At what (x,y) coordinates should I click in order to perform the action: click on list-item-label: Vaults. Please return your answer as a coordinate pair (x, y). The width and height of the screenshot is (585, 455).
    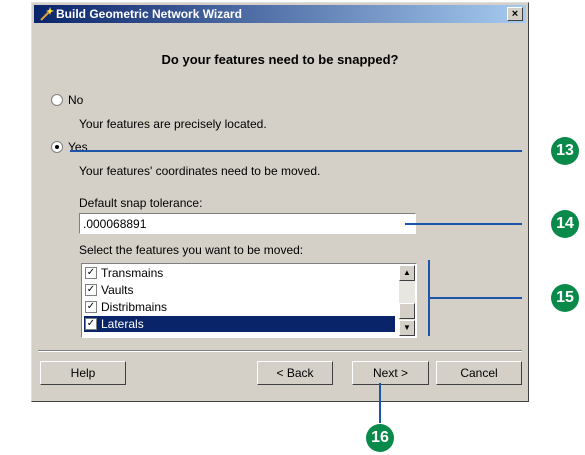
    Looking at the image, I should click on (117, 290).